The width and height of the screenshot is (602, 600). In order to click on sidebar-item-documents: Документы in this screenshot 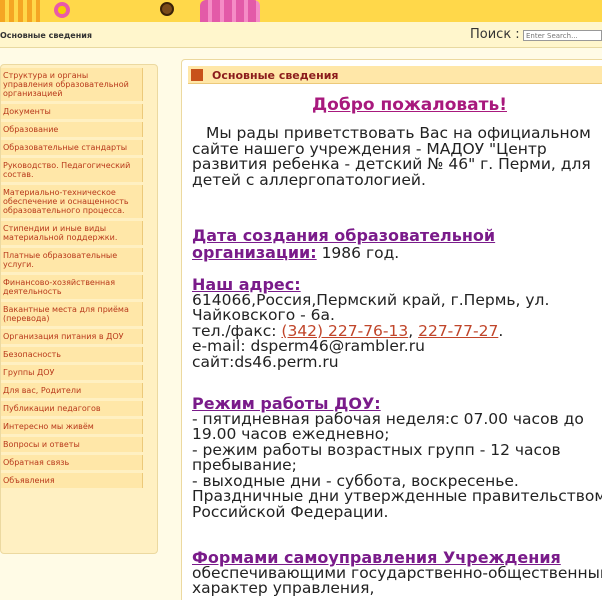, I will do `click(72, 111)`.